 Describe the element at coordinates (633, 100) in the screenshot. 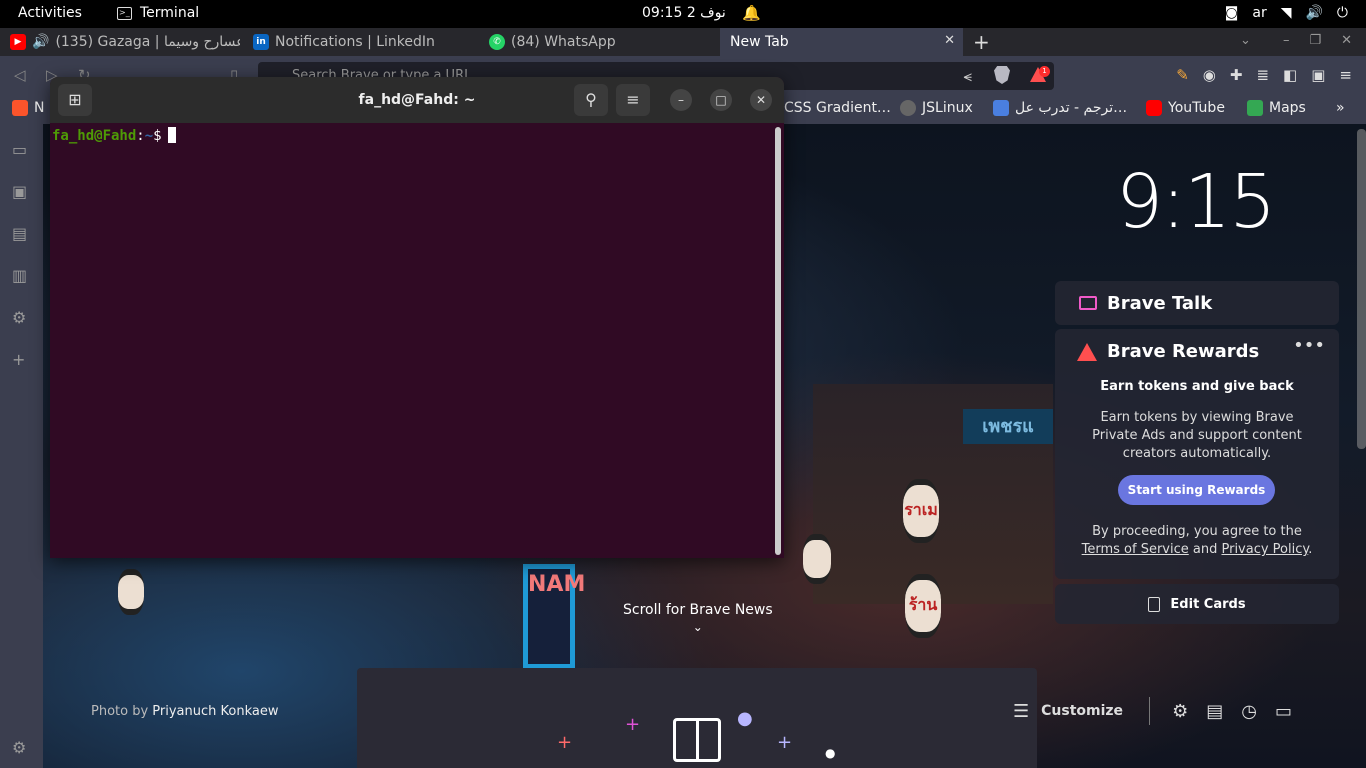

I see `hamburger-menu-icon: ≡` at that location.